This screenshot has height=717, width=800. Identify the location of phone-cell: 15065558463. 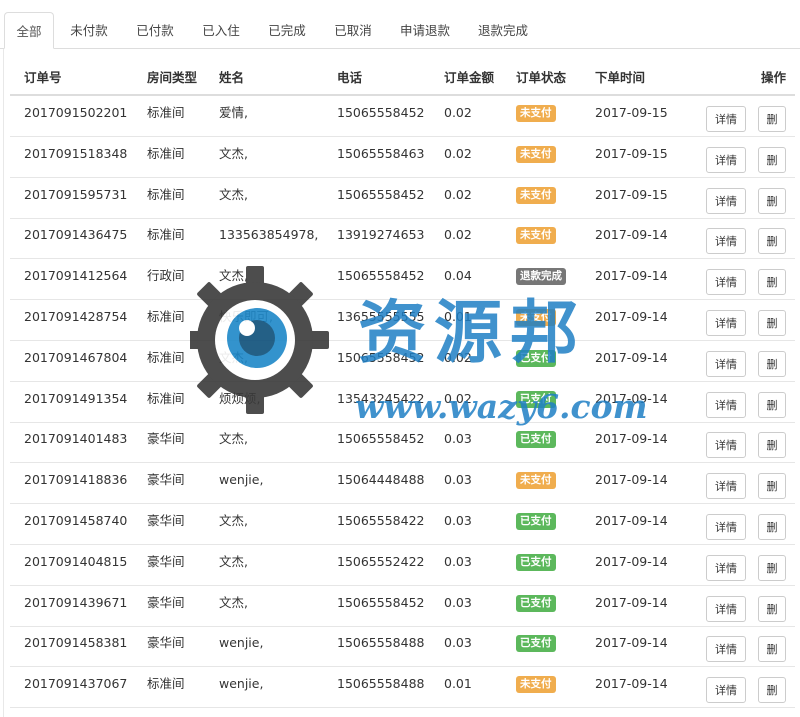
(381, 153).